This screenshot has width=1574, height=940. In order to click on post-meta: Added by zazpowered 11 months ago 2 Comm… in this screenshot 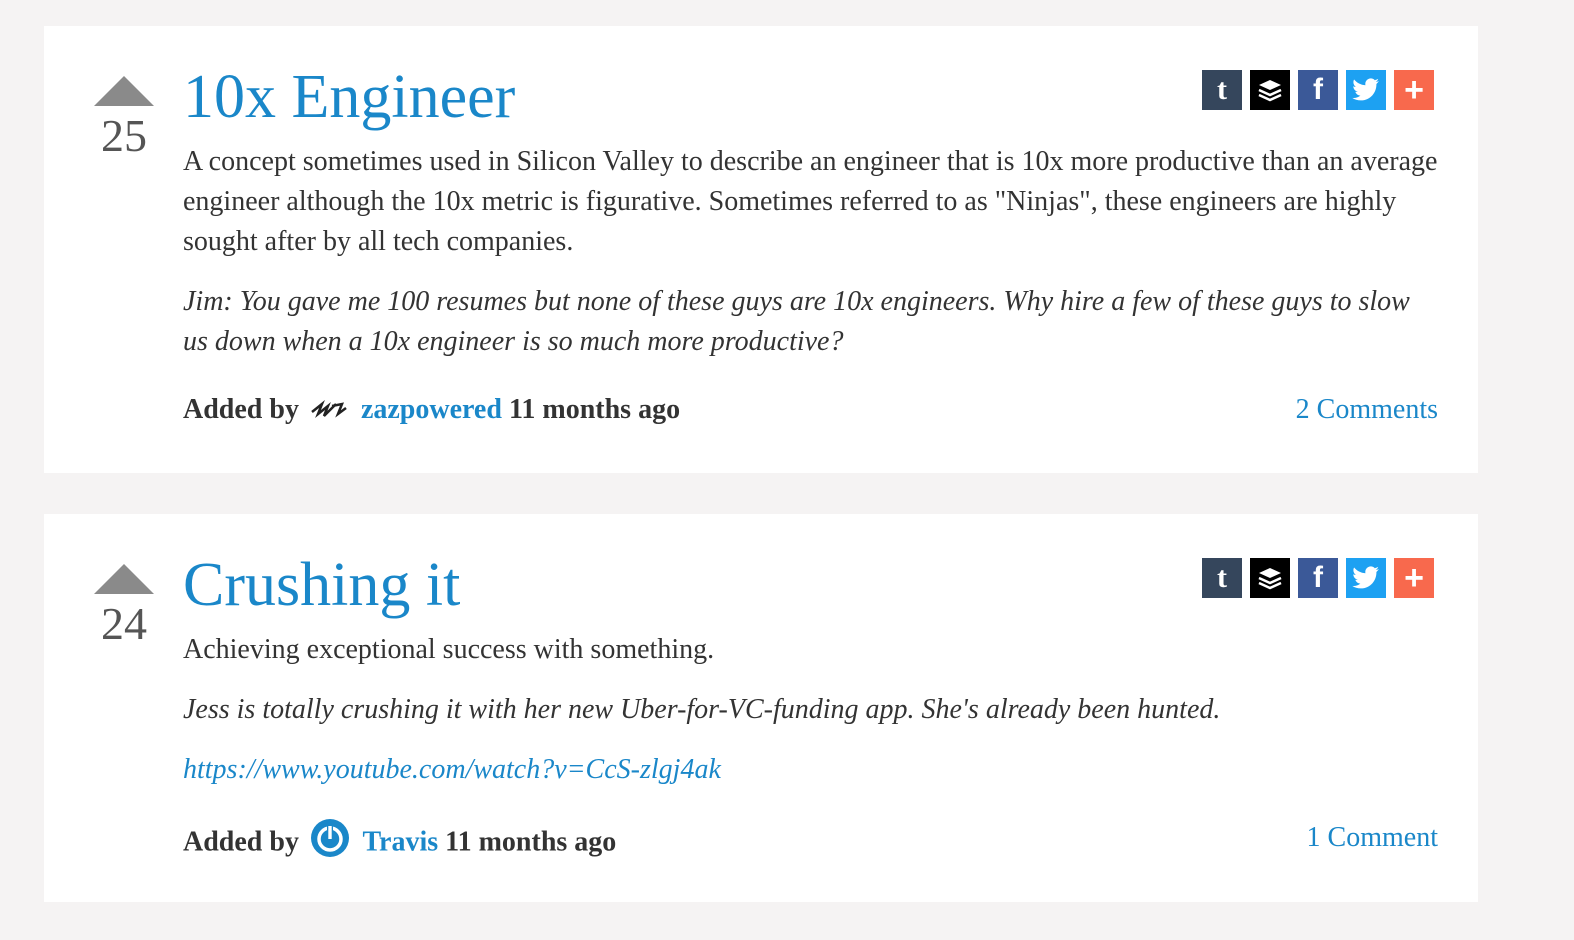, I will do `click(810, 411)`.